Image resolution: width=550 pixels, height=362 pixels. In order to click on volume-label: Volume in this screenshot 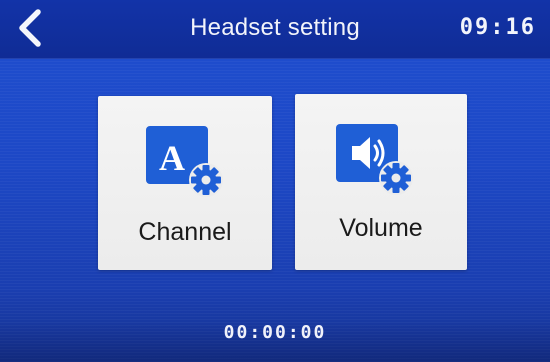, I will do `click(381, 228)`.